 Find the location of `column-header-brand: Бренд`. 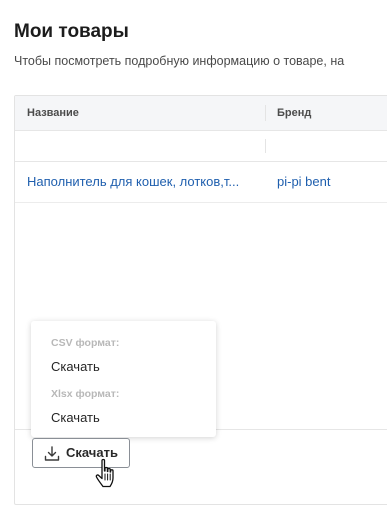

column-header-brand: Бренд is located at coordinates (294, 113).